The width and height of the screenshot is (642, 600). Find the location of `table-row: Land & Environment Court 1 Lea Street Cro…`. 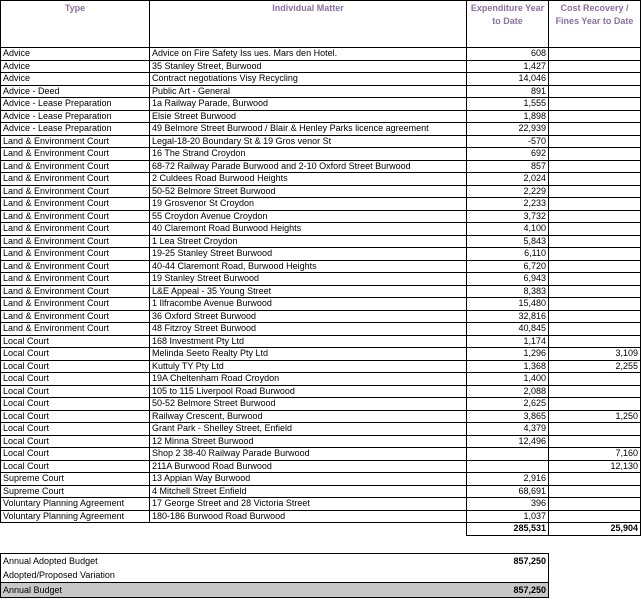

table-row: Land & Environment Court 1 Lea Street Cro… is located at coordinates (320, 241).